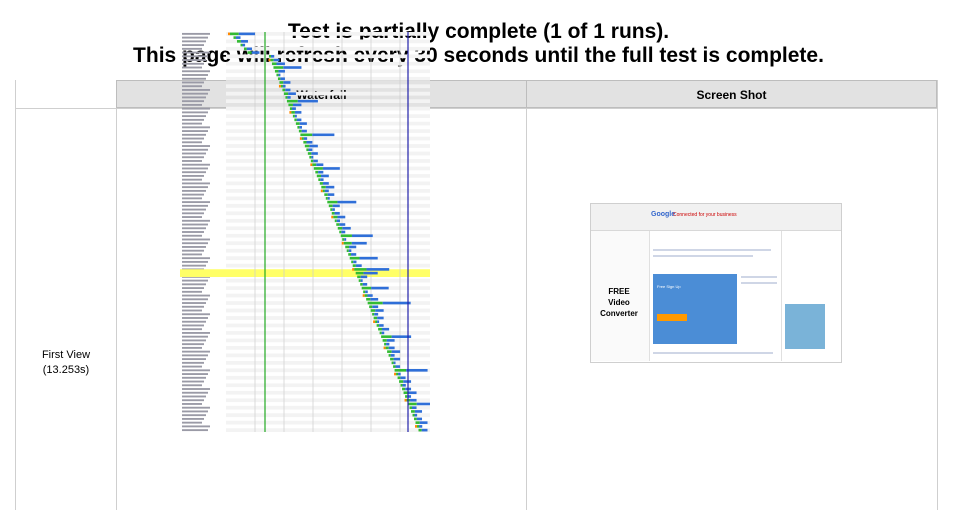 Image resolution: width=957 pixels, height=510 pixels. What do you see at coordinates (476, 108) in the screenshot?
I see `row-divider` at bounding box center [476, 108].